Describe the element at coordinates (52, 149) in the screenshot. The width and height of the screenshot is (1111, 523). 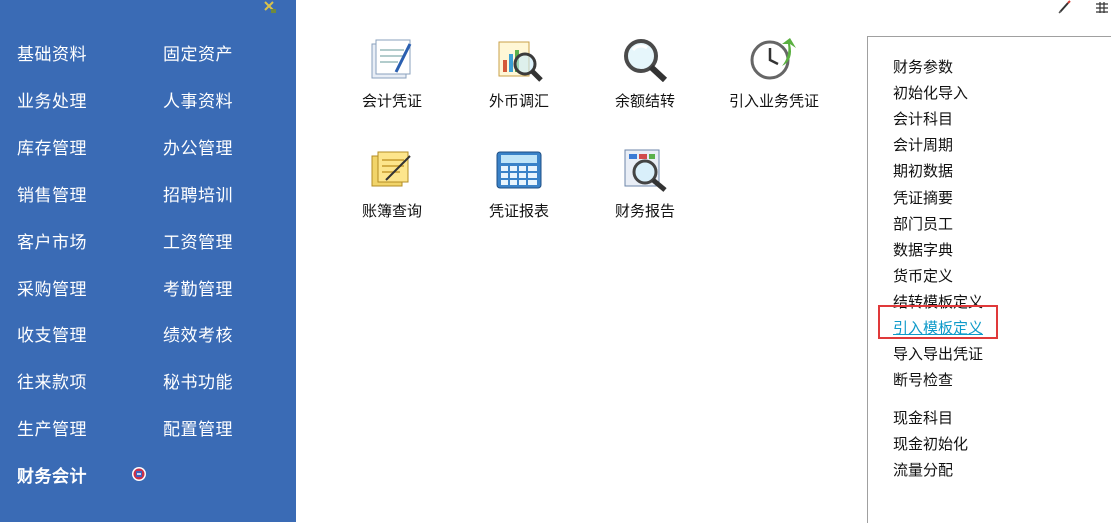
I see `nav-item: 库存管理` at that location.